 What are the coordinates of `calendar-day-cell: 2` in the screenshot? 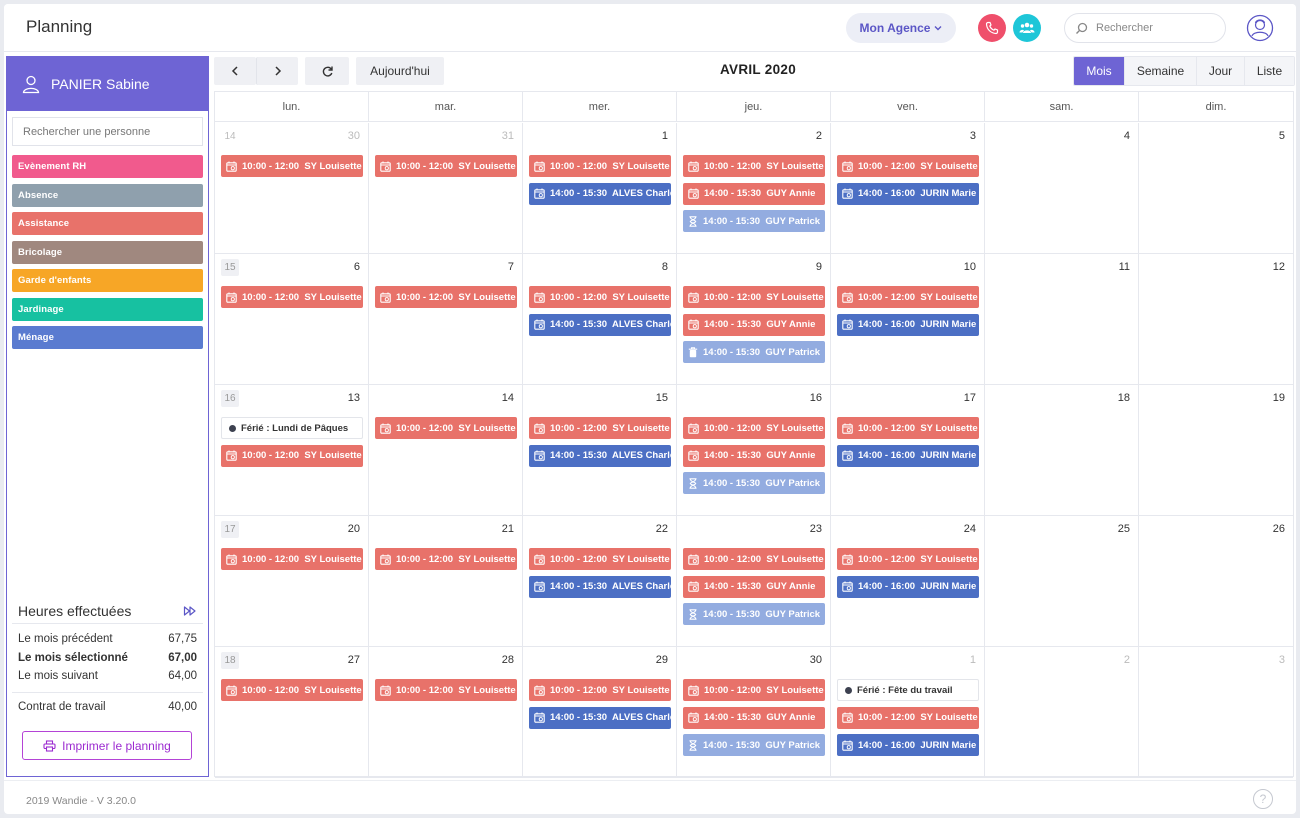 It's located at (1062, 712).